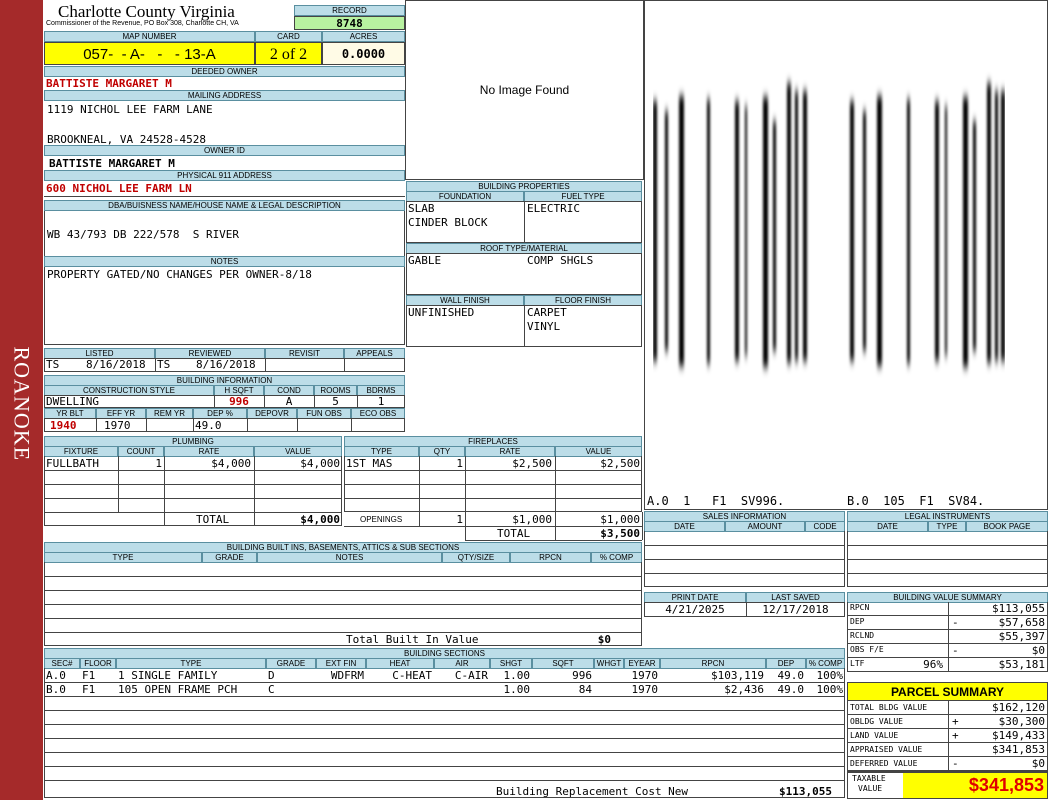 The width and height of the screenshot is (1050, 800). Describe the element at coordinates (412, 639) in the screenshot. I see `built-ins-total-label: Total Built In Value` at that location.